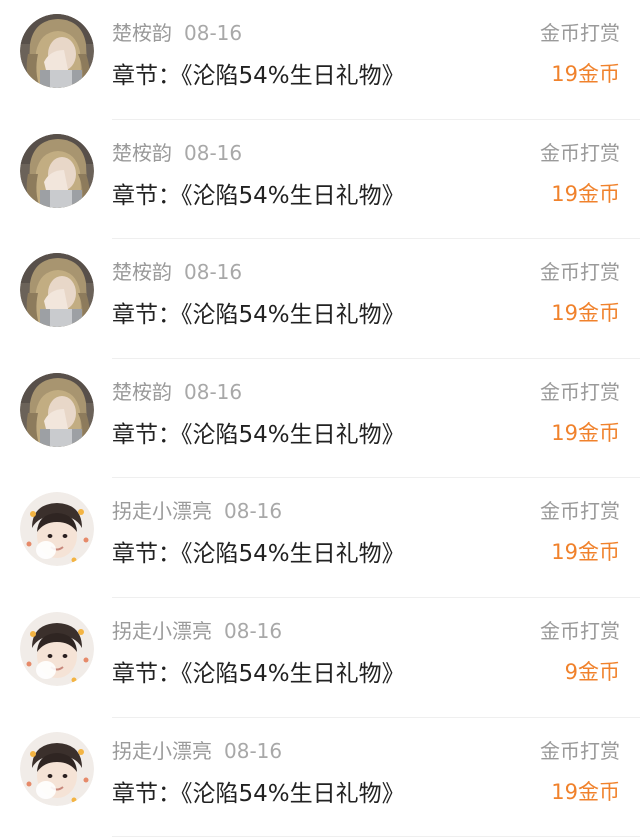 The image size is (640, 837). I want to click on reward-amount: 9金币, so click(592, 671).